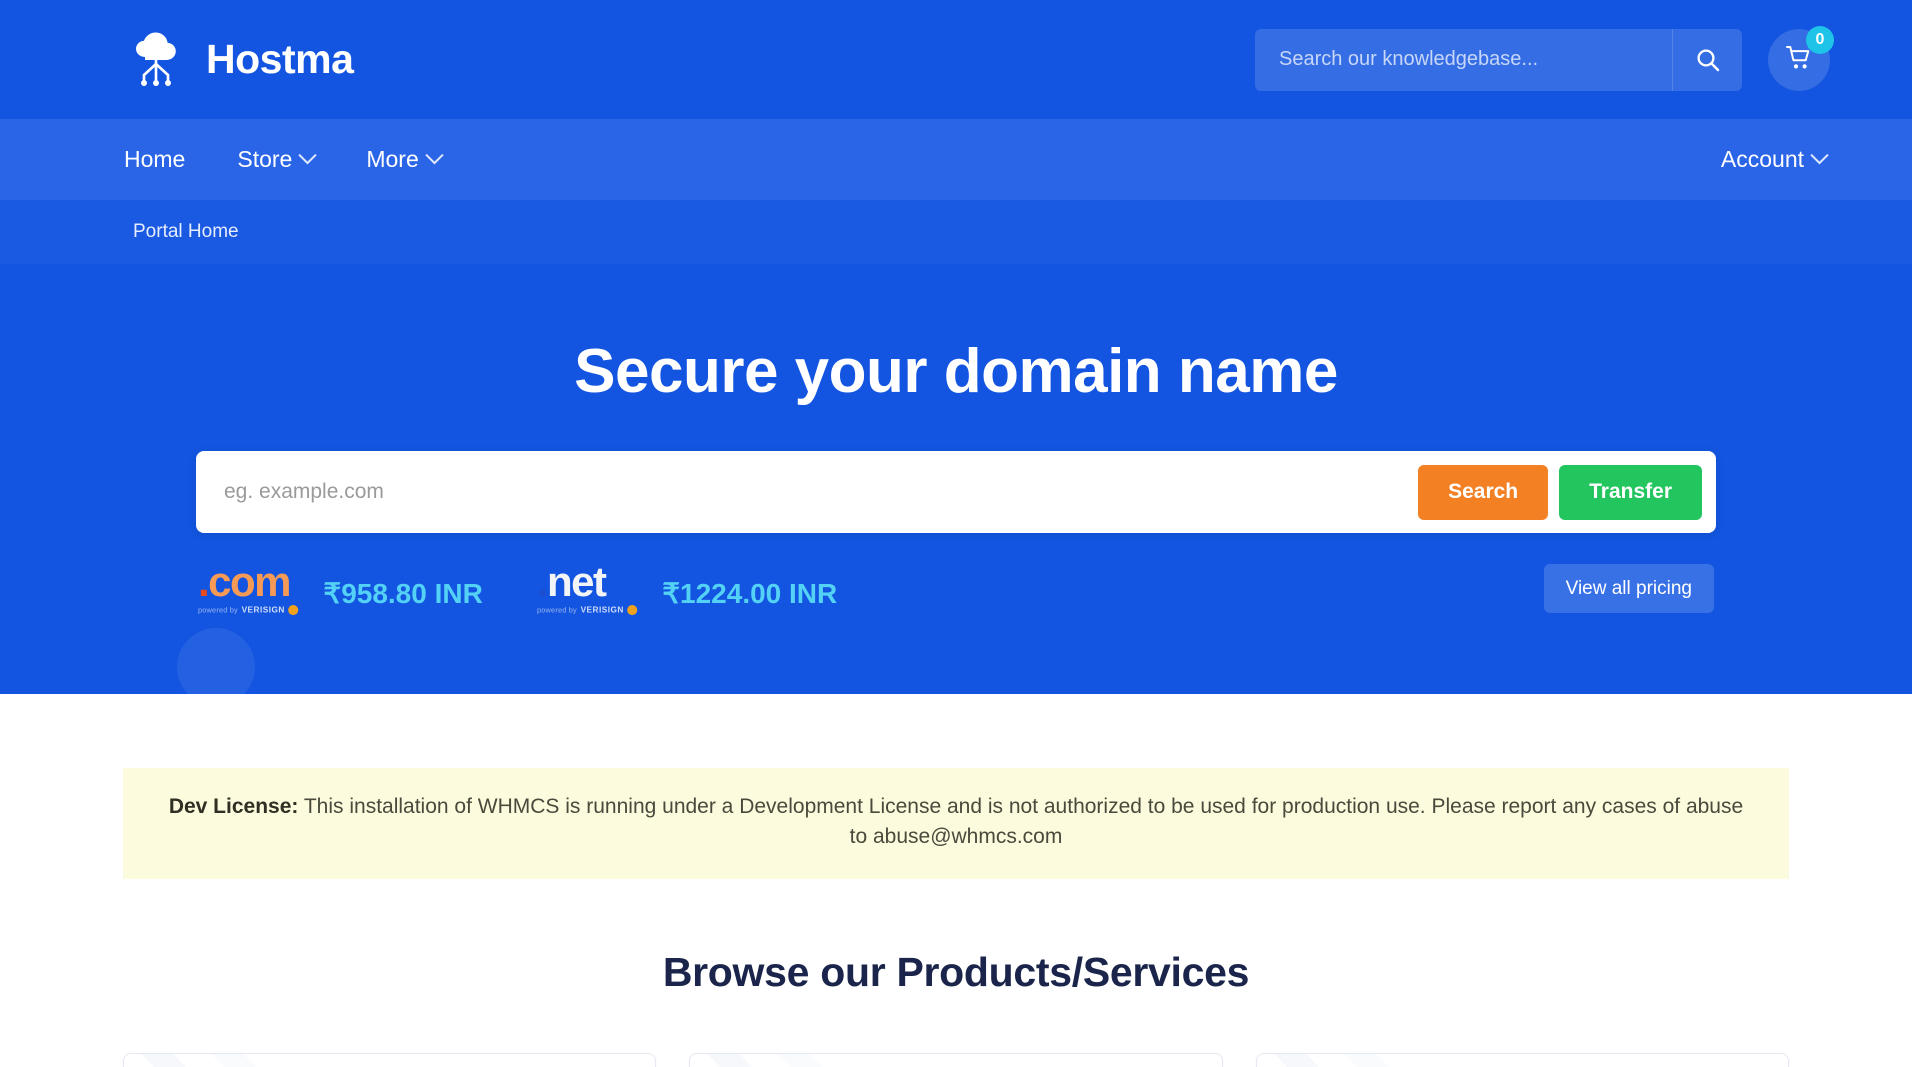 This screenshot has height=1067, width=1912. I want to click on tld-pricing-net: .net powered by VERISIGN ₹1224.00 INR, so click(687, 588).